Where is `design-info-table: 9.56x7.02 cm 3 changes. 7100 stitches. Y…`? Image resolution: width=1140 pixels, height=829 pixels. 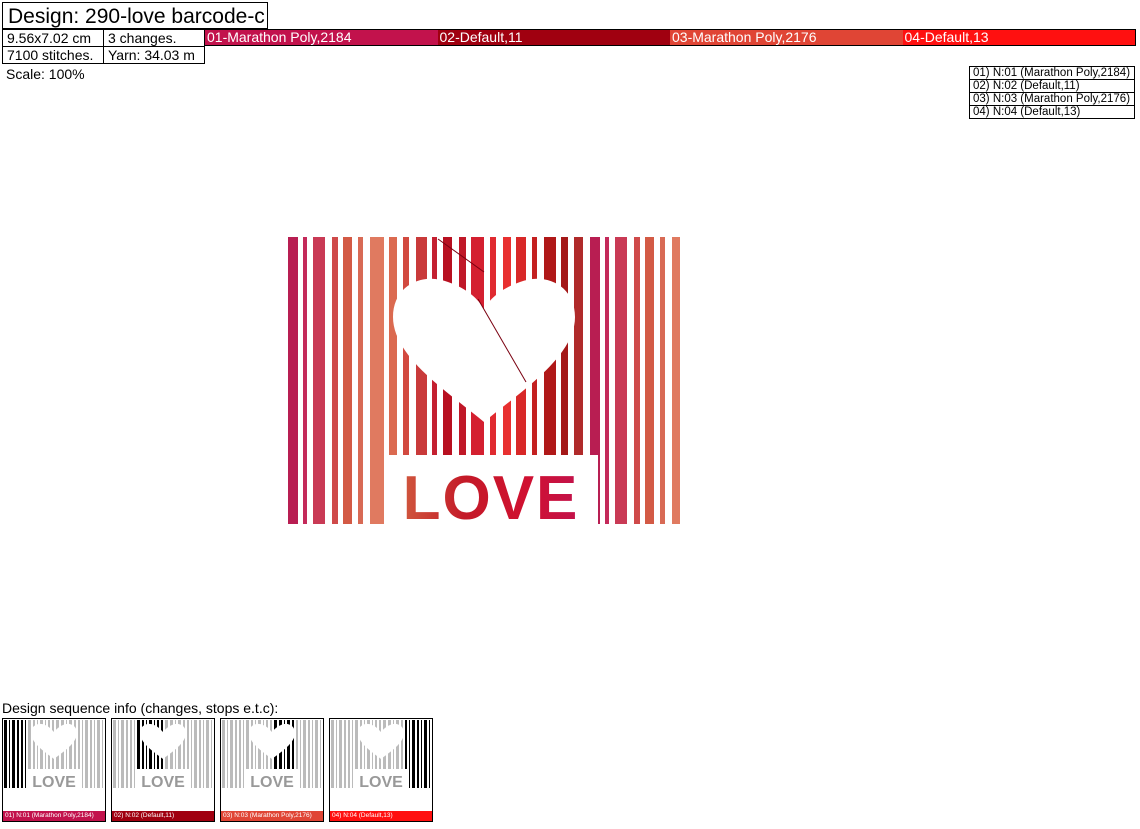
design-info-table: 9.56x7.02 cm 3 changes. 7100 stitches. Y… is located at coordinates (103, 46).